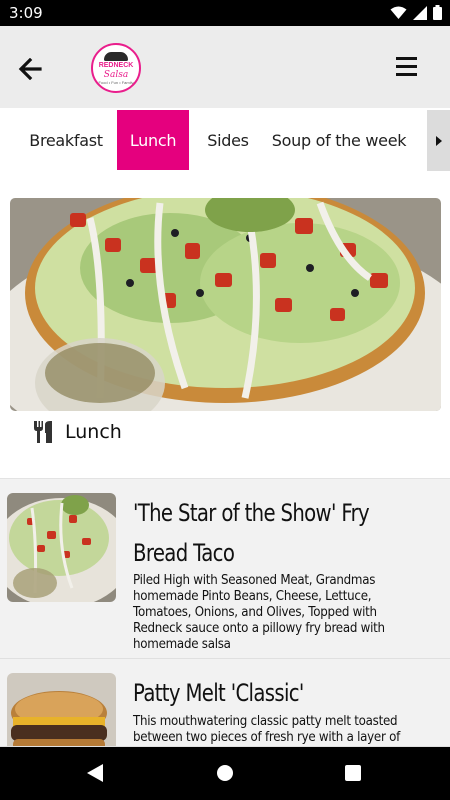  Describe the element at coordinates (251, 513) in the screenshot. I see `menu-item-title-line: 'The Star of the Show' Fry` at that location.